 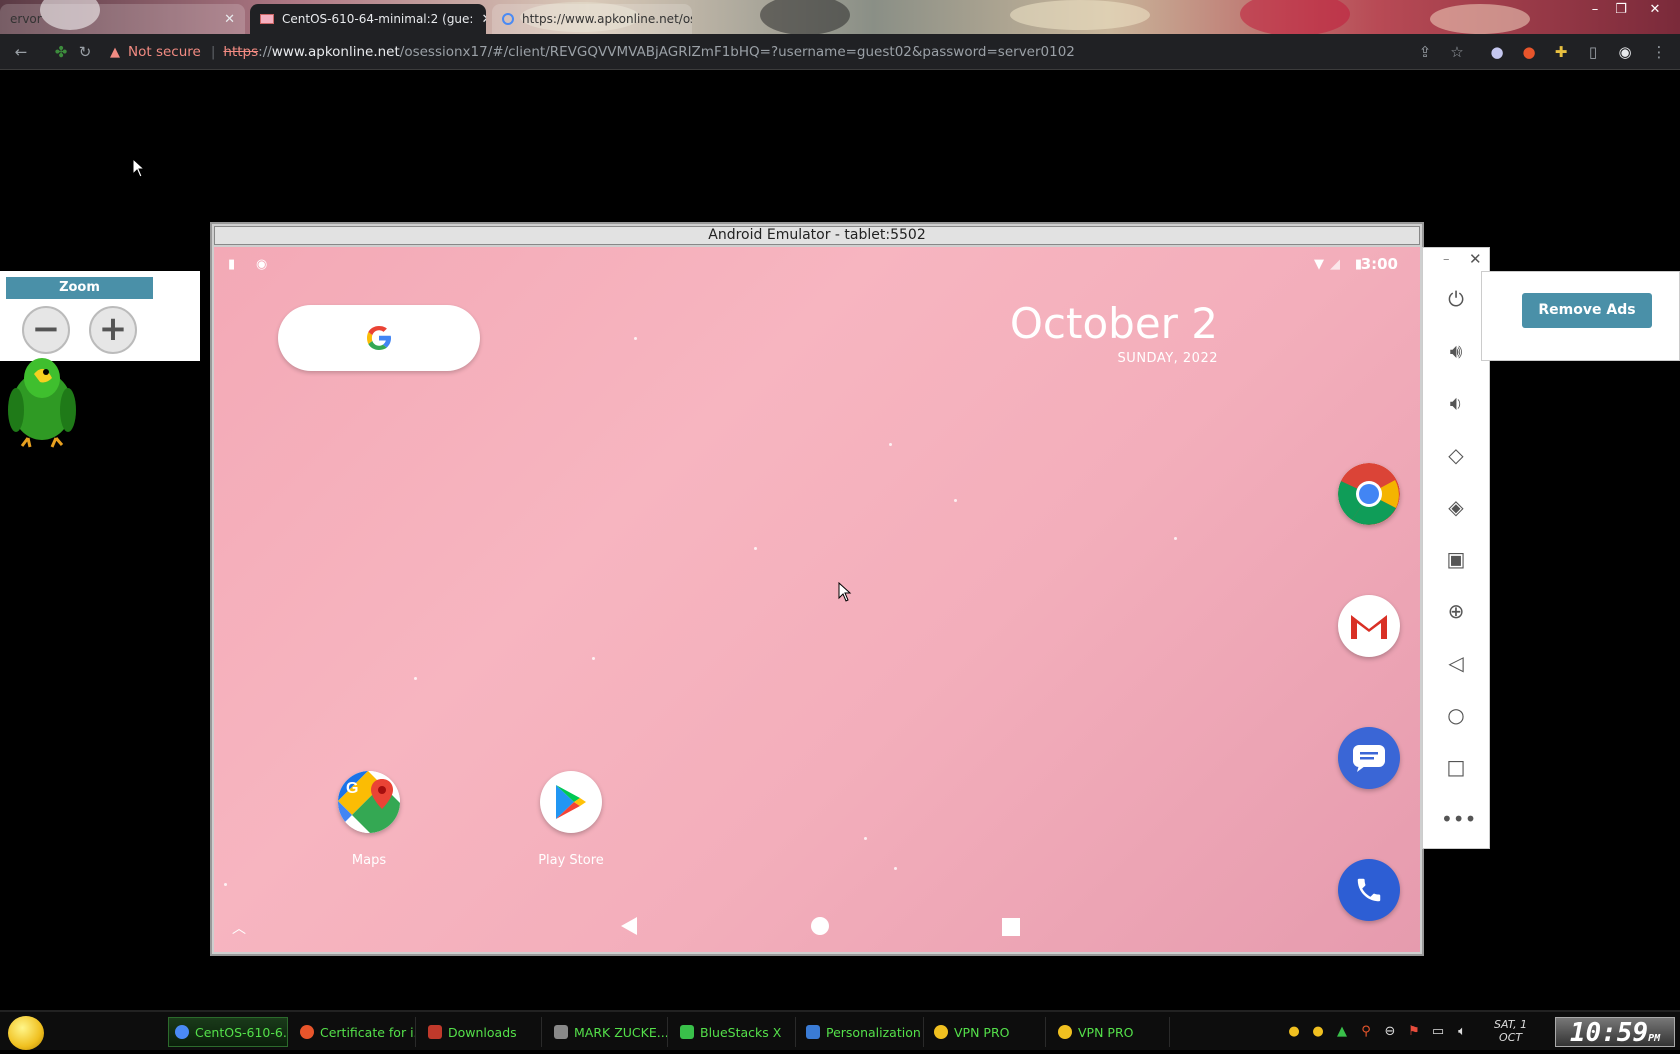 What do you see at coordinates (845, 592) in the screenshot?
I see `emulator-cursor-icon` at bounding box center [845, 592].